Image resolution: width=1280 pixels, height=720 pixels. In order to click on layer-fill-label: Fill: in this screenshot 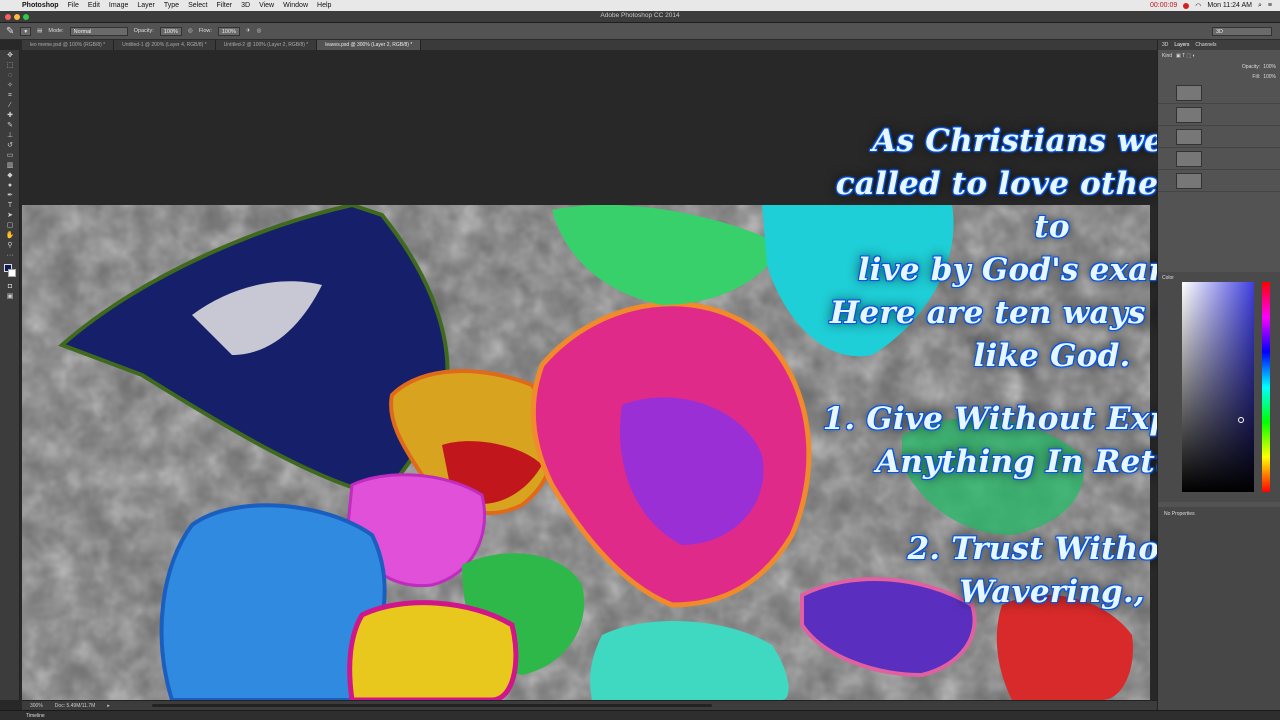, I will do `click(1256, 77)`.